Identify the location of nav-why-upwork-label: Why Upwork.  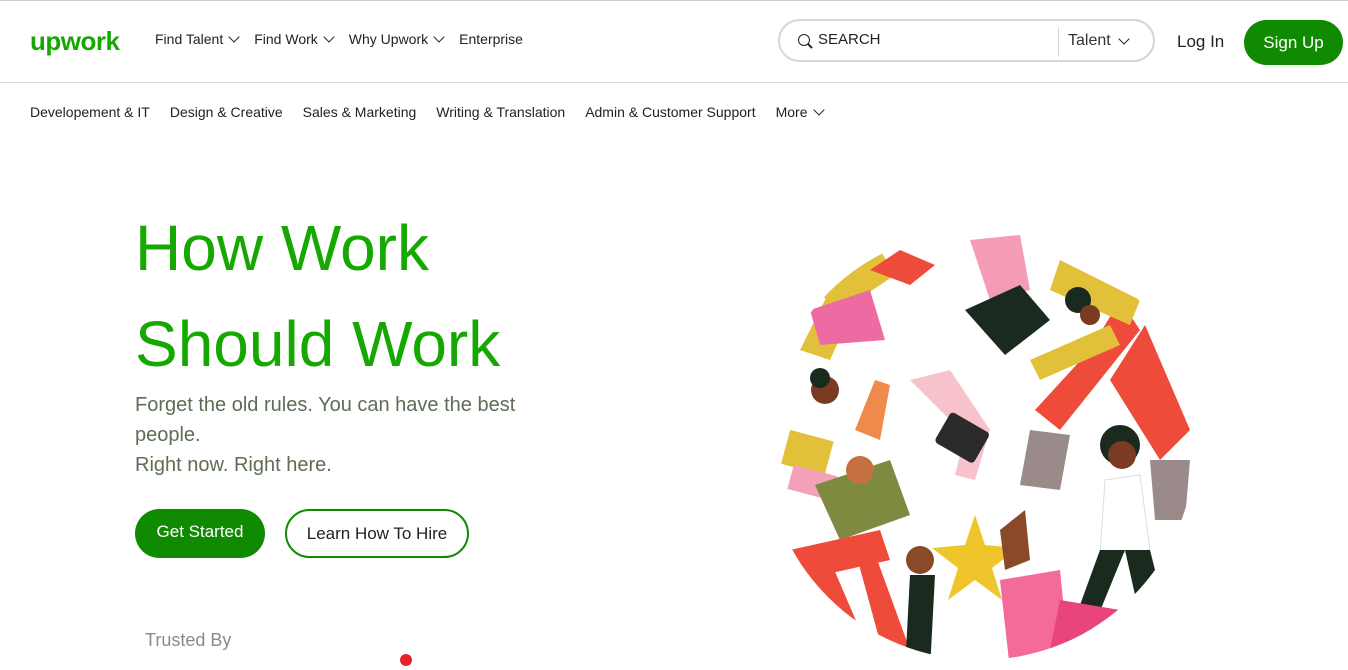
(388, 39).